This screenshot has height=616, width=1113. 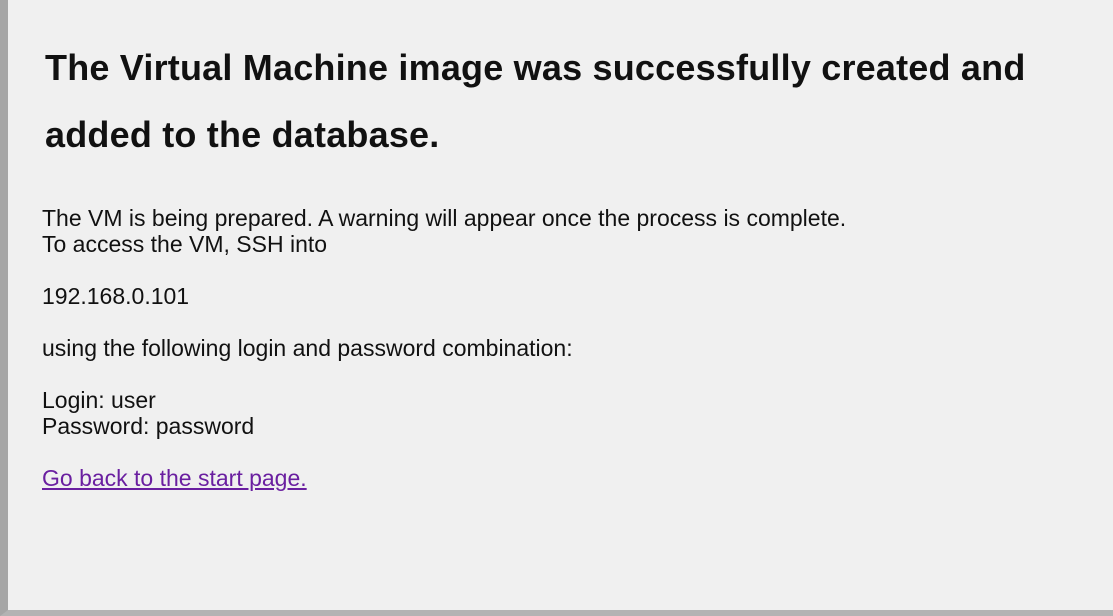 I want to click on back-to-start-link: Go back to the start page., so click(x=174, y=478).